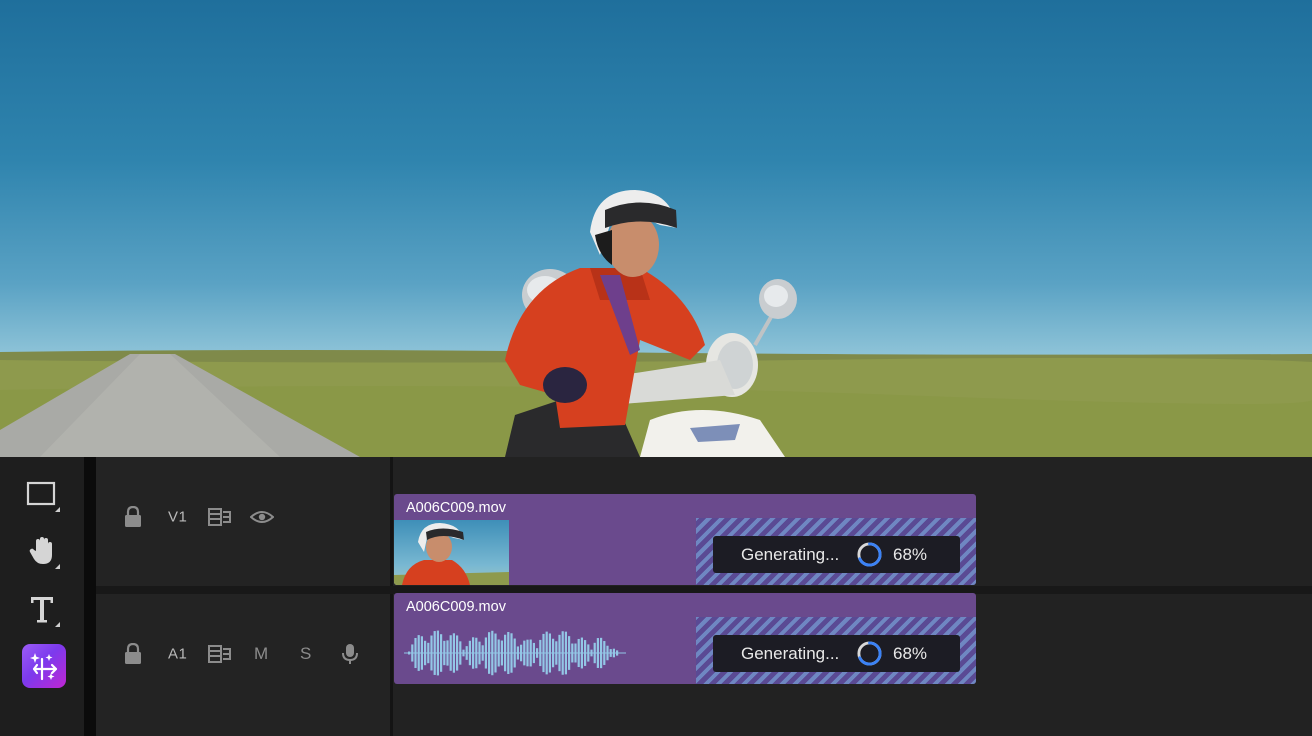 The image size is (1312, 736). What do you see at coordinates (243, 517) in the screenshot?
I see `track-header-v1: V1` at bounding box center [243, 517].